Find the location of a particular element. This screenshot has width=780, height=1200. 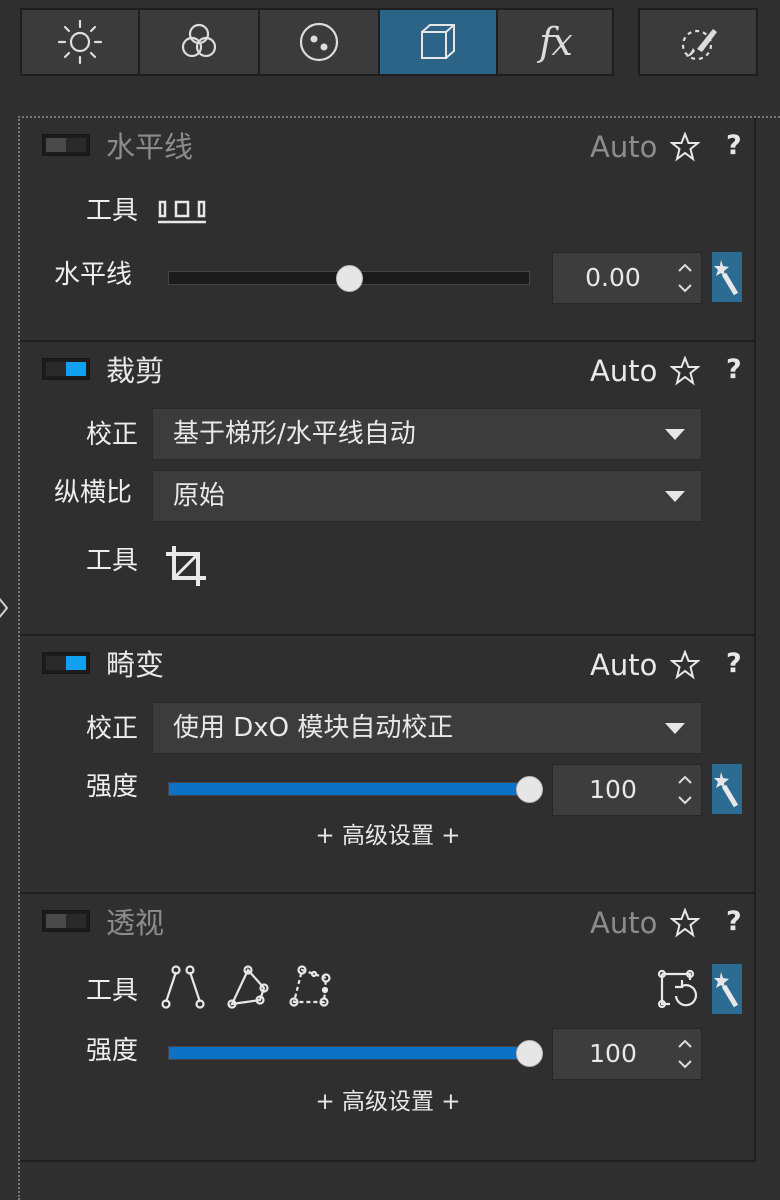

tab-light is located at coordinates (80, 42).